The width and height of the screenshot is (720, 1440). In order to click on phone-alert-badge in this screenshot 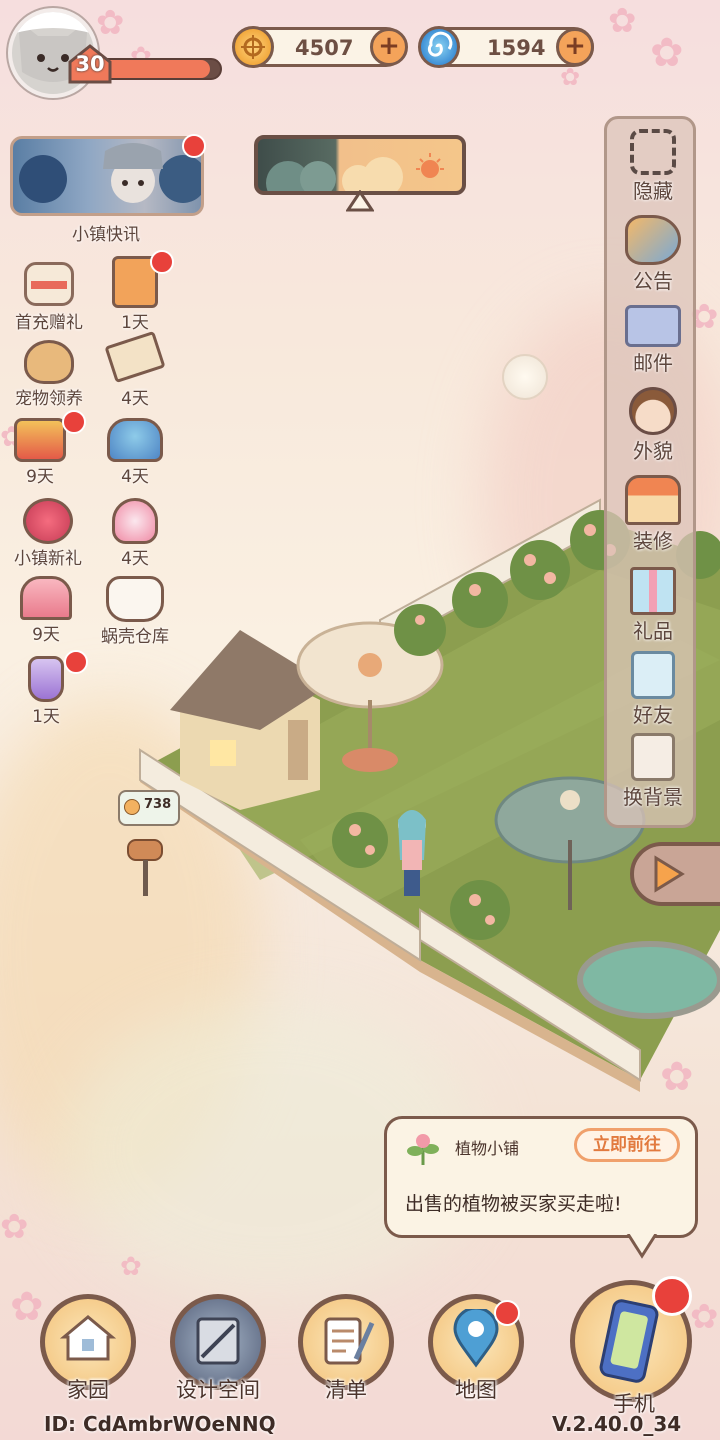, I will do `click(672, 1296)`.